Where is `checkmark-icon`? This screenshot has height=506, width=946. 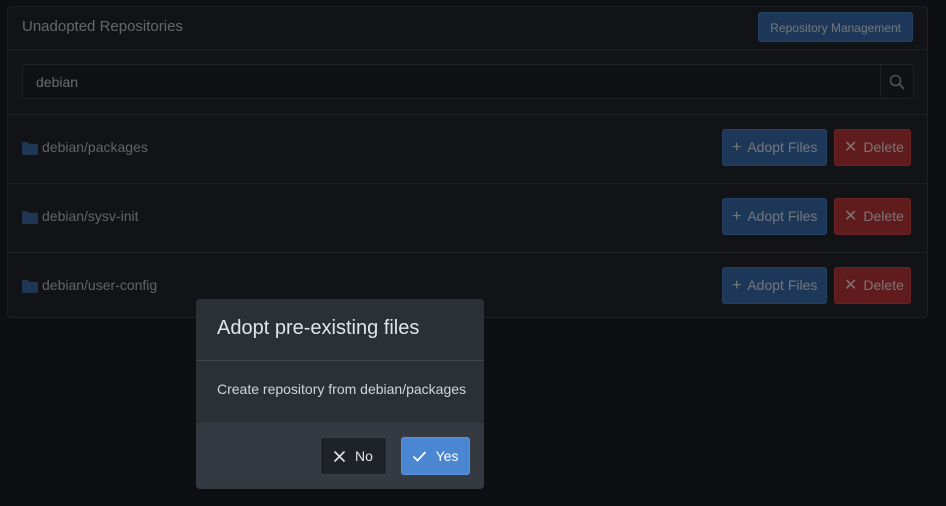 checkmark-icon is located at coordinates (419, 456).